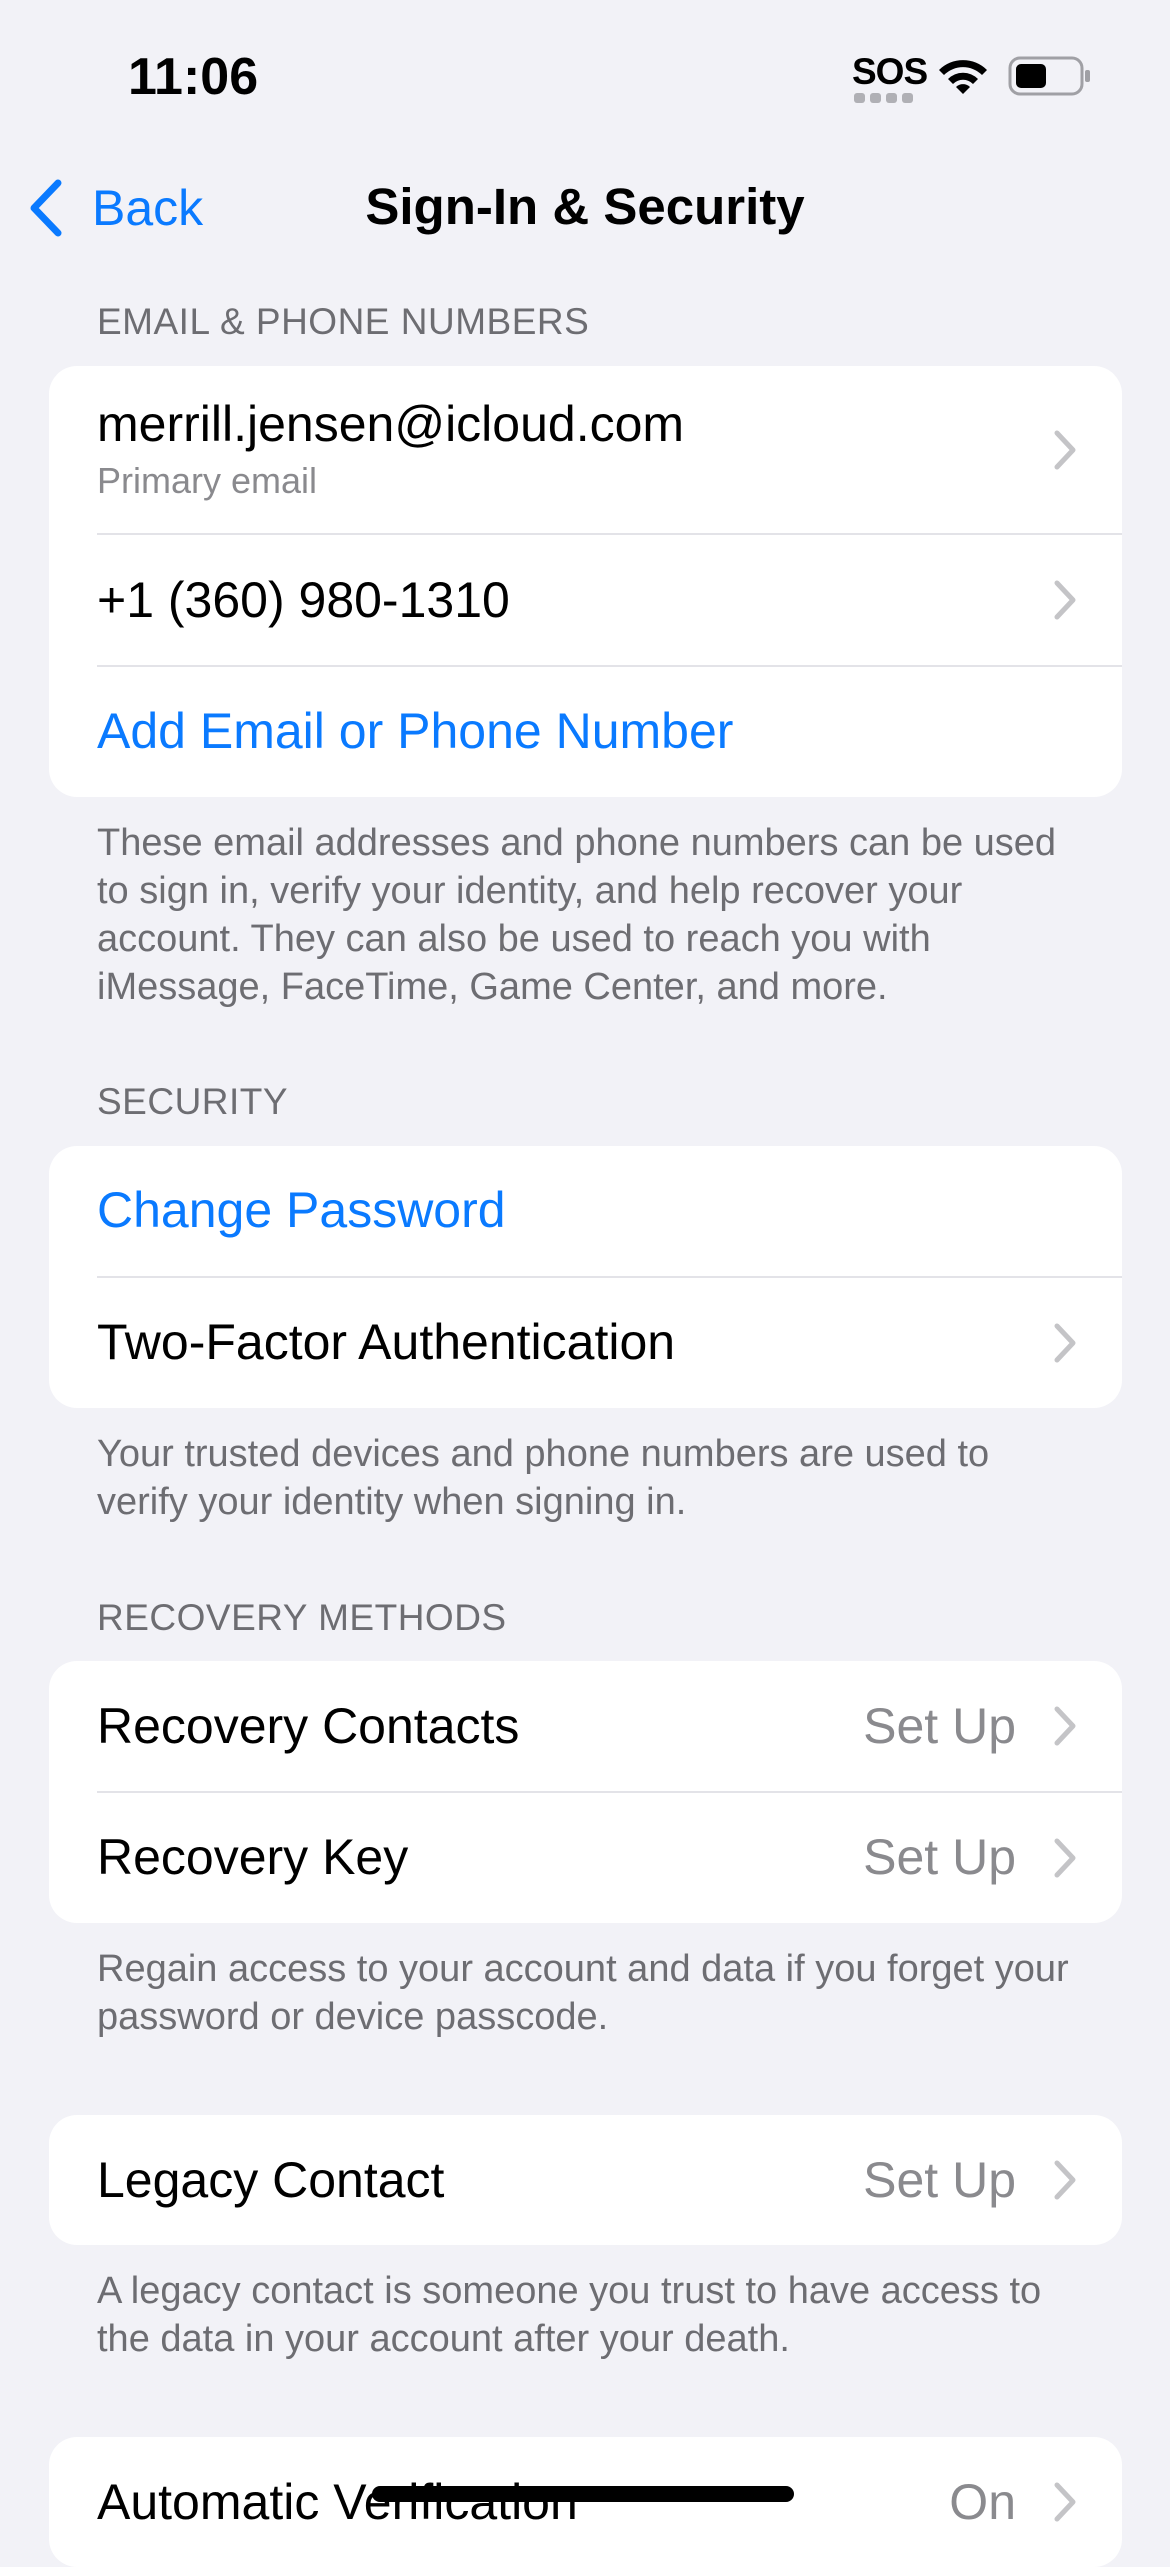  I want to click on verification-card: Automatic Verification On, so click(585, 2502).